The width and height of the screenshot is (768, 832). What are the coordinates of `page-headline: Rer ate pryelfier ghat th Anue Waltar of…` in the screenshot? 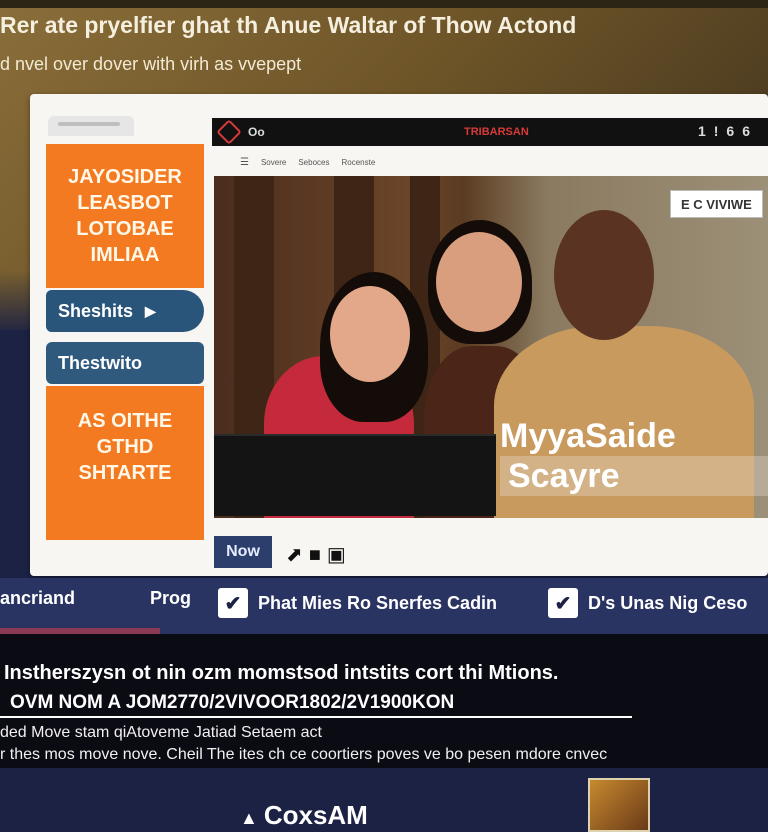 It's located at (288, 25).